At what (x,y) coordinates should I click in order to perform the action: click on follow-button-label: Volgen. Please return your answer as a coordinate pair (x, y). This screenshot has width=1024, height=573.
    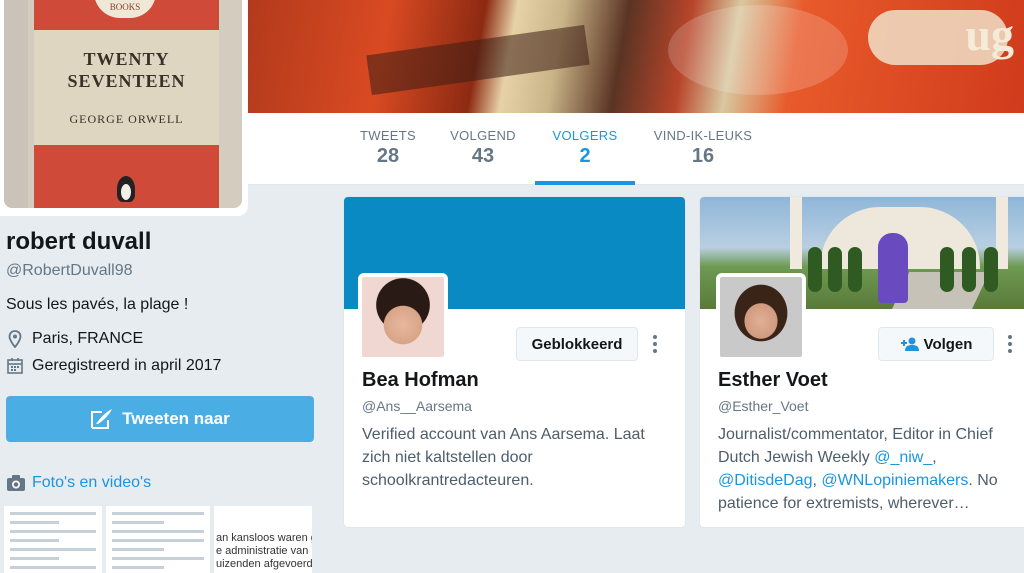
    Looking at the image, I should click on (948, 344).